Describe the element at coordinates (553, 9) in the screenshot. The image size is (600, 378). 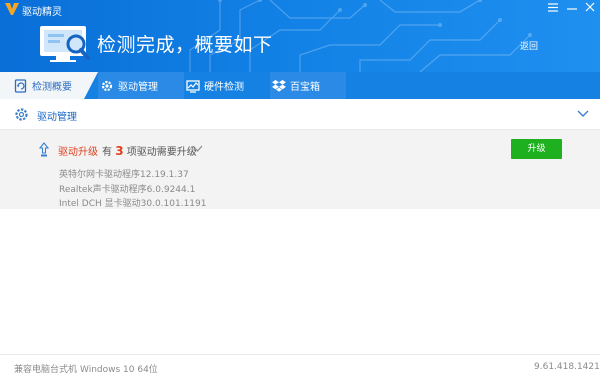
I see `menu-icon` at that location.